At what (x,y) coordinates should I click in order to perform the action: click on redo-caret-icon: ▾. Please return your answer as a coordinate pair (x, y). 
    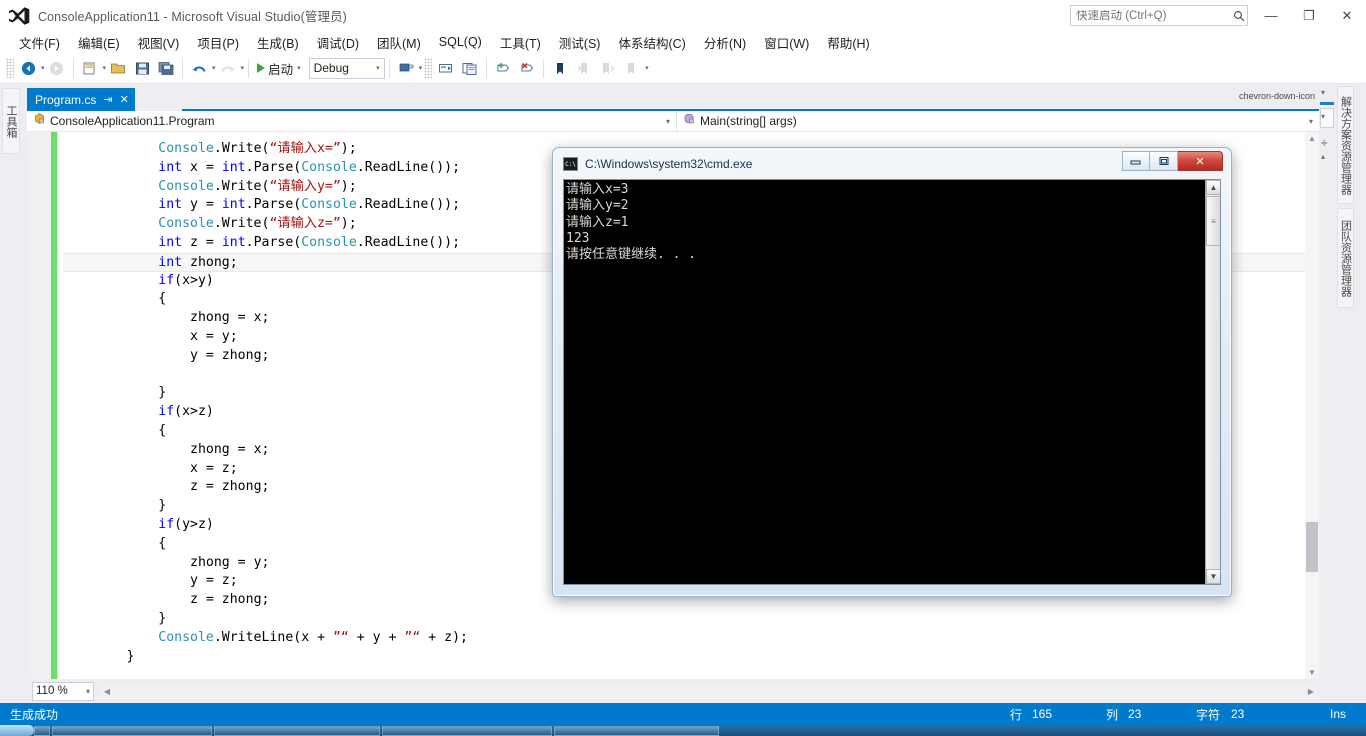
    Looking at the image, I should click on (243, 68).